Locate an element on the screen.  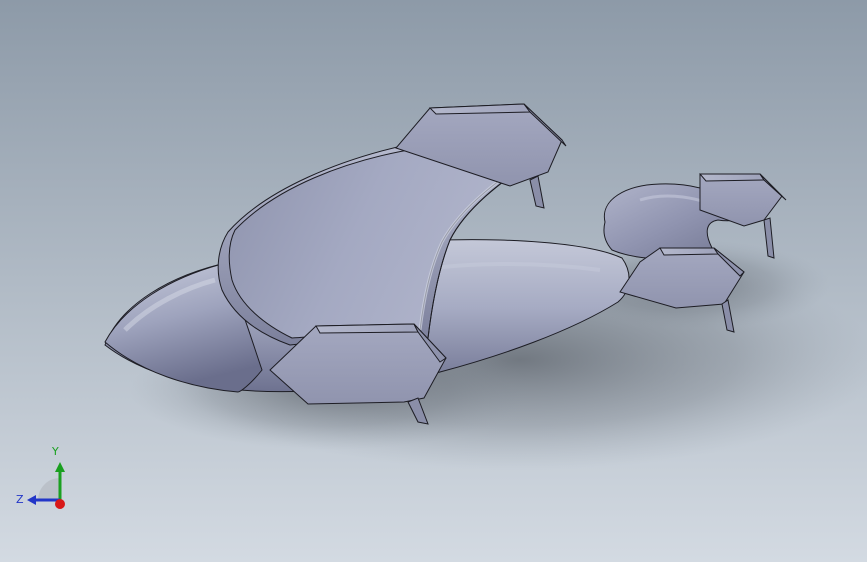
y-axis-label: Y is located at coordinates (55, 451).